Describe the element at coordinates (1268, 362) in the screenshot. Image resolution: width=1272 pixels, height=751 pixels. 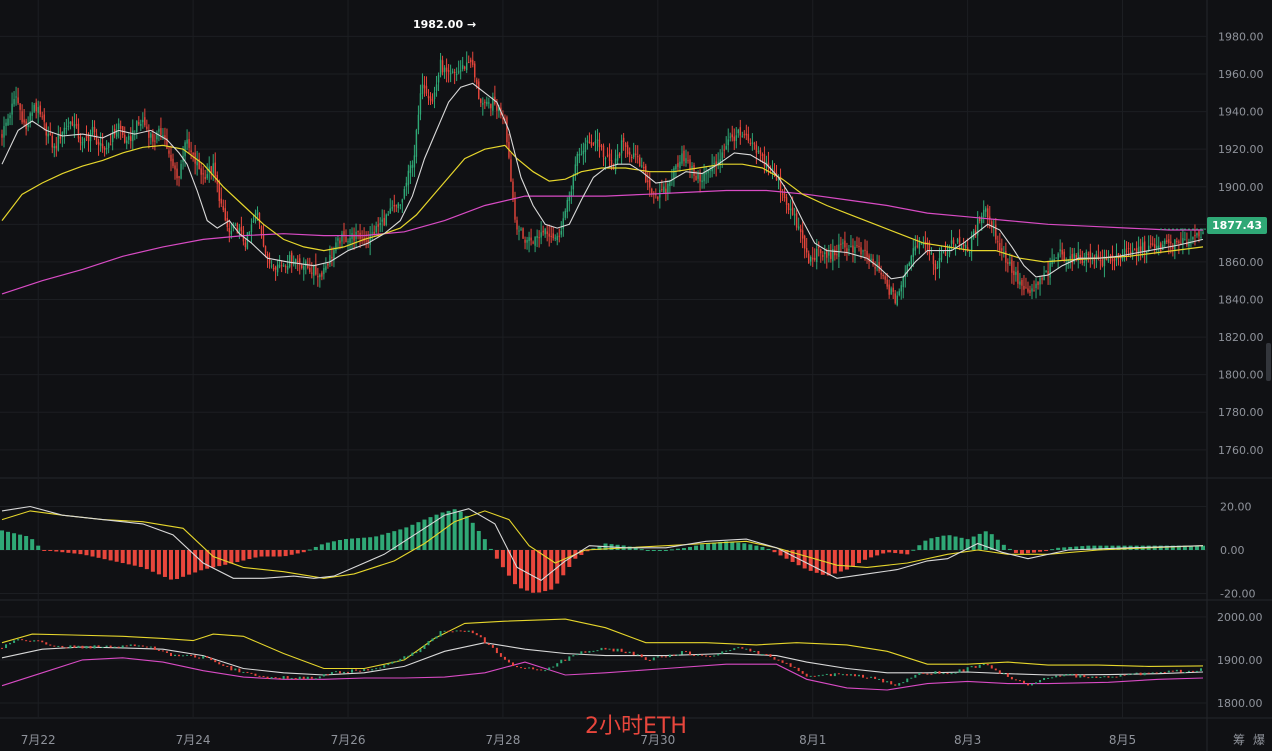
I see `scrollbar-handle` at that location.